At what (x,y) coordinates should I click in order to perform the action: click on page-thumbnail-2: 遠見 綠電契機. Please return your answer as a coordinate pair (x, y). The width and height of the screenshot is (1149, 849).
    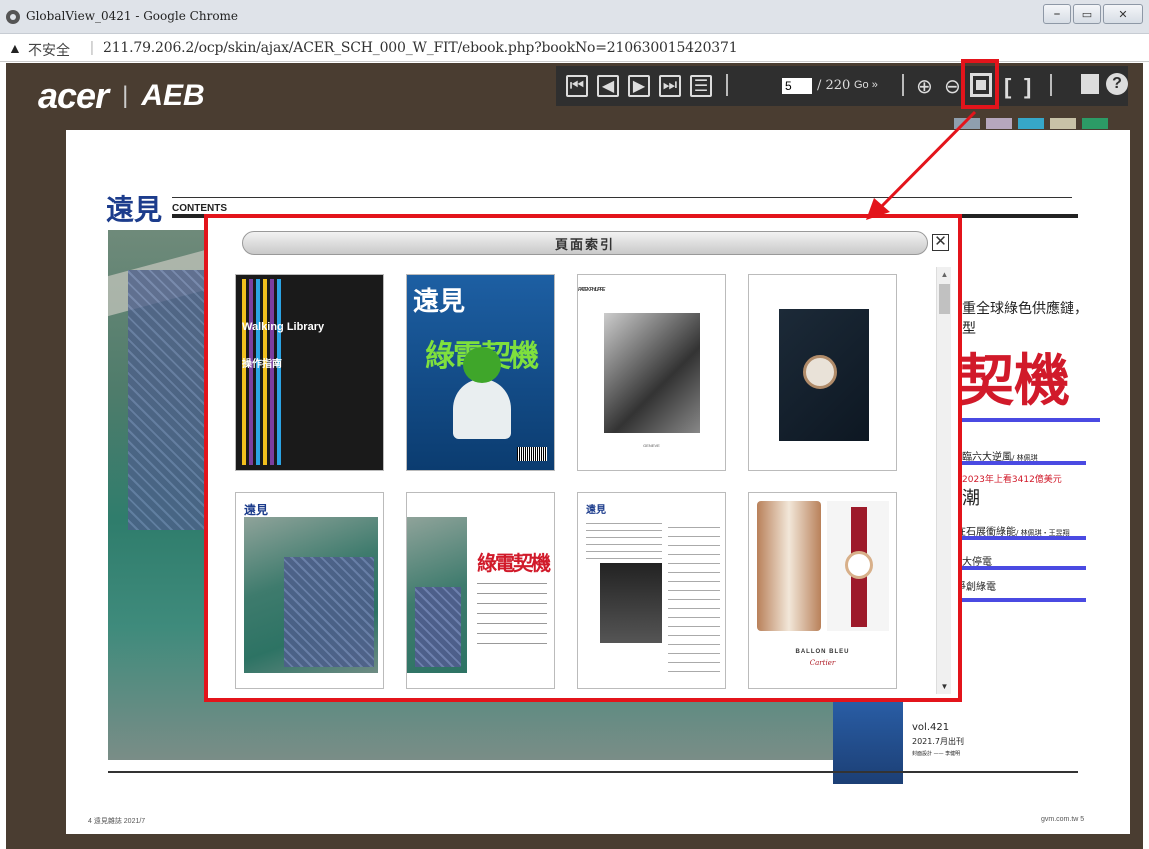
    Looking at the image, I should click on (480, 372).